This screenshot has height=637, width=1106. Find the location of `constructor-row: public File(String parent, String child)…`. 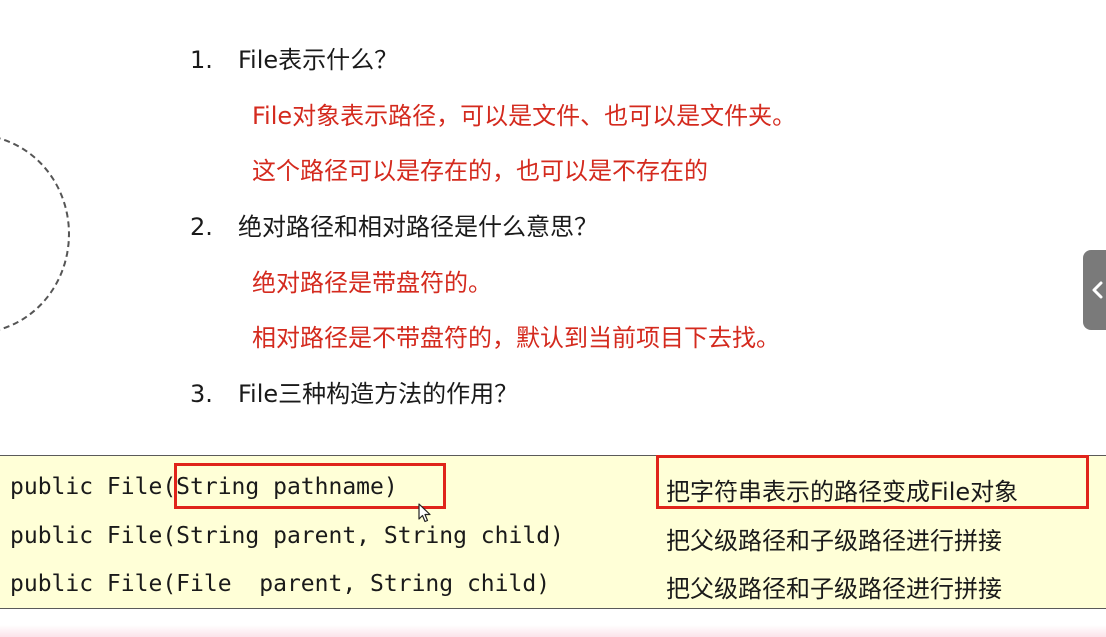

constructor-row: public File(String parent, String child)… is located at coordinates (553, 537).